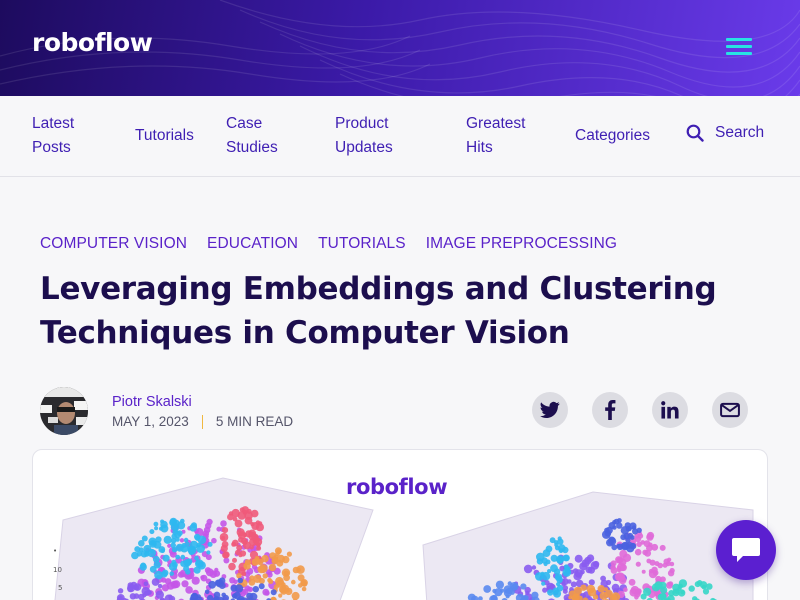 This screenshot has height=600, width=800. Describe the element at coordinates (550, 410) in the screenshot. I see `share-twitter-button` at that location.